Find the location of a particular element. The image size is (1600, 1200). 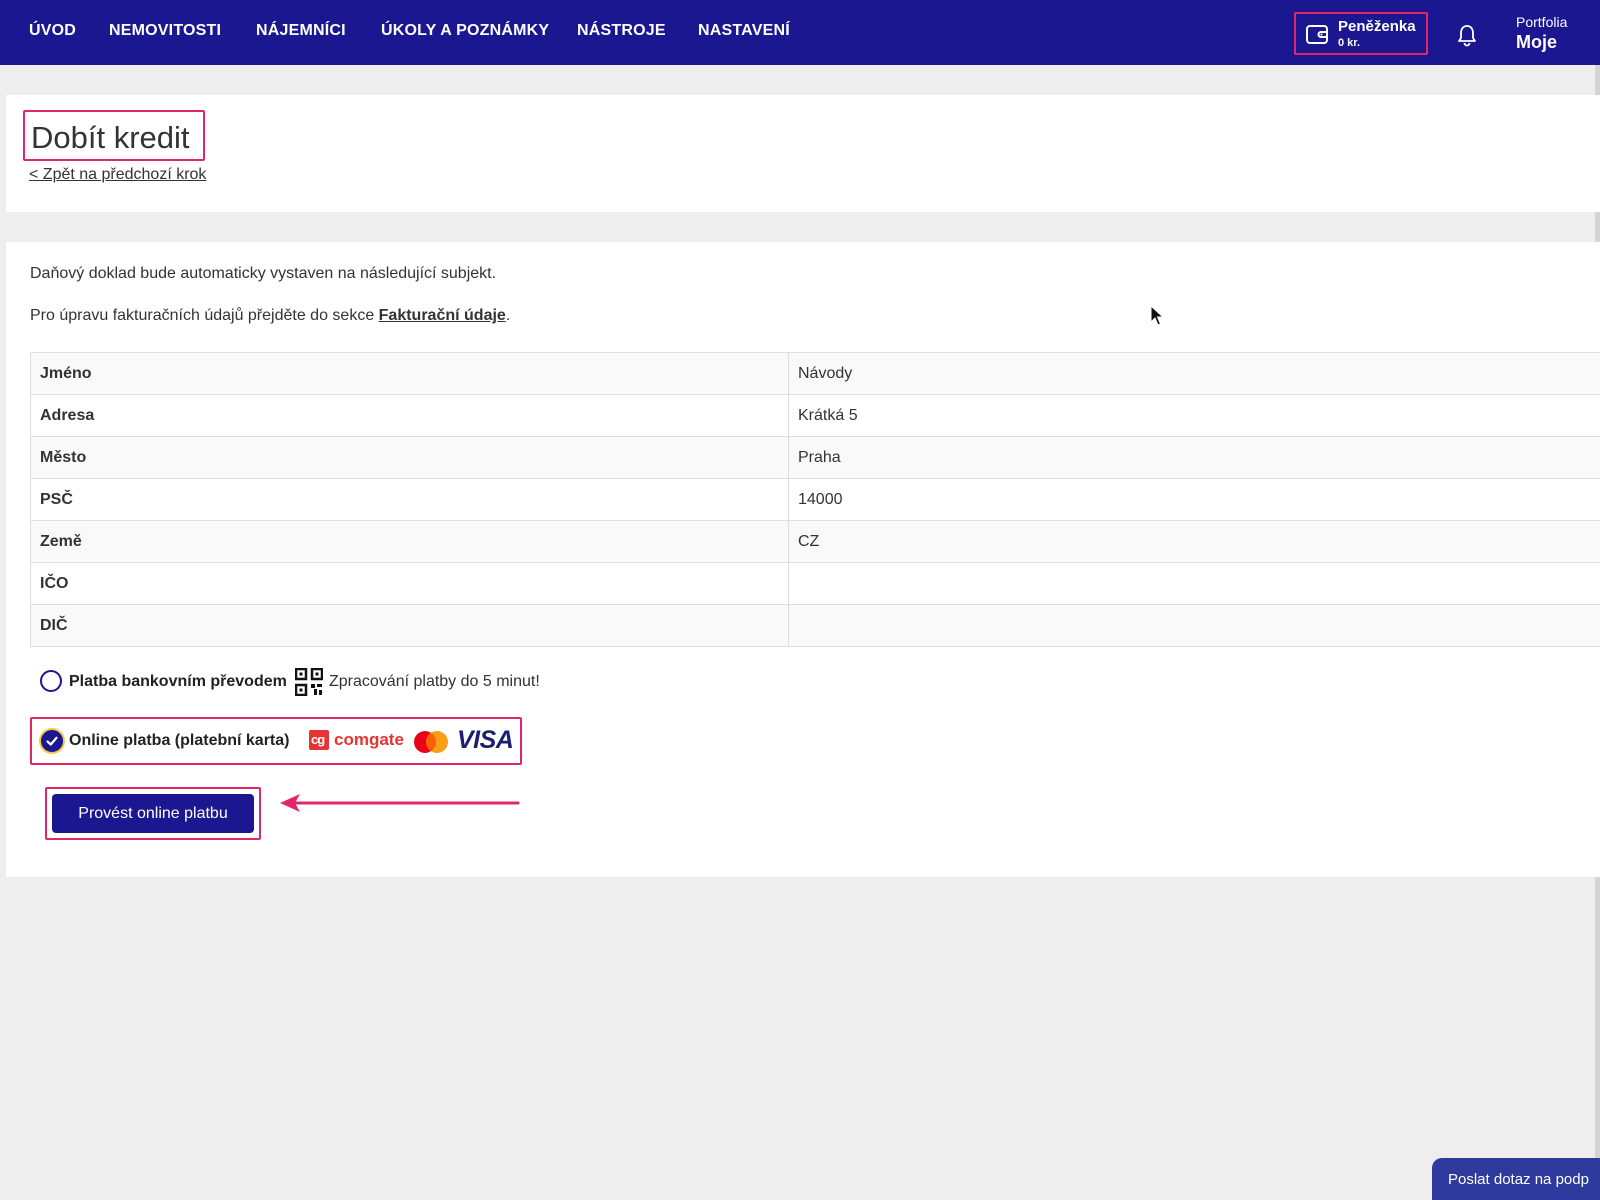

table-cell-value: Krátká 5 is located at coordinates (1194, 415).